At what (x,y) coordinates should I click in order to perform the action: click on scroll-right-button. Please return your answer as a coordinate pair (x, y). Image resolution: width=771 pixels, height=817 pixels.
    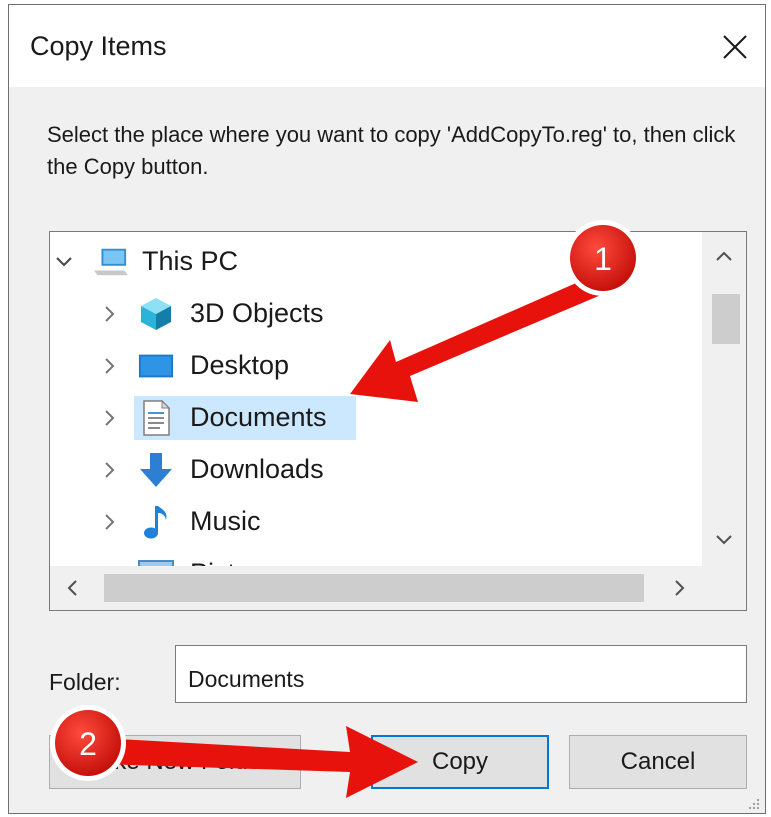
    Looking at the image, I should click on (680, 588).